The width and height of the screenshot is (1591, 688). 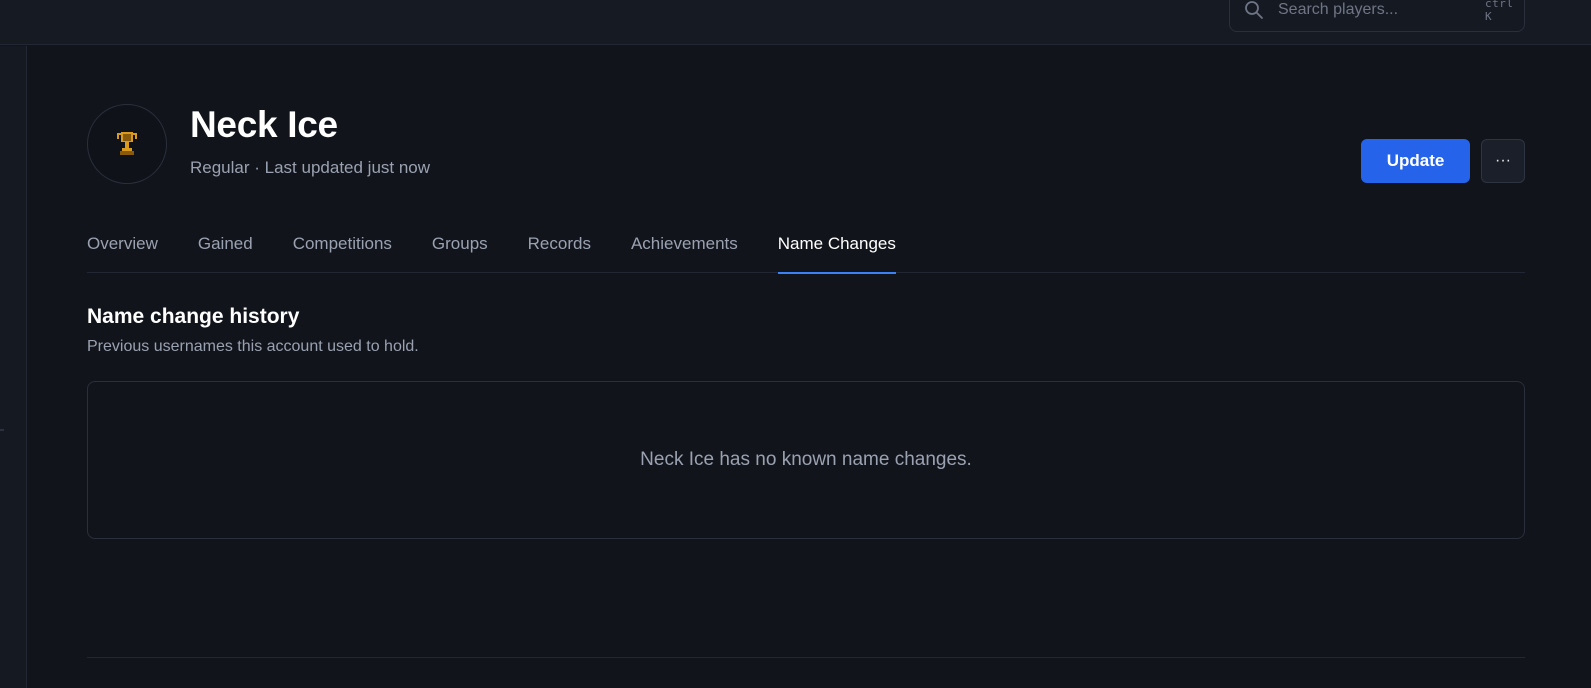 I want to click on top-bar: ctrl K, so click(x=795, y=22).